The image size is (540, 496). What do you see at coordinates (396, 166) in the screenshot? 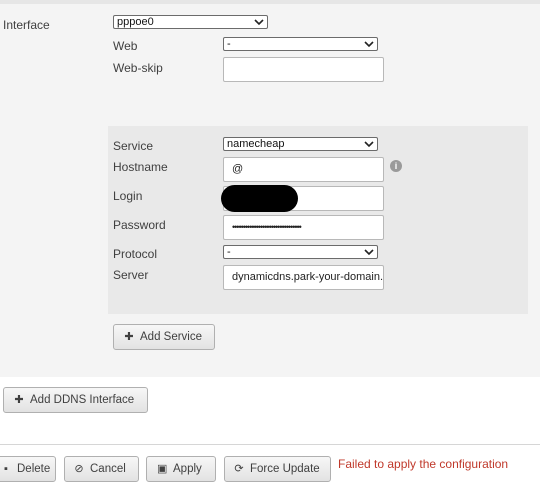
I see `info-icon: i` at bounding box center [396, 166].